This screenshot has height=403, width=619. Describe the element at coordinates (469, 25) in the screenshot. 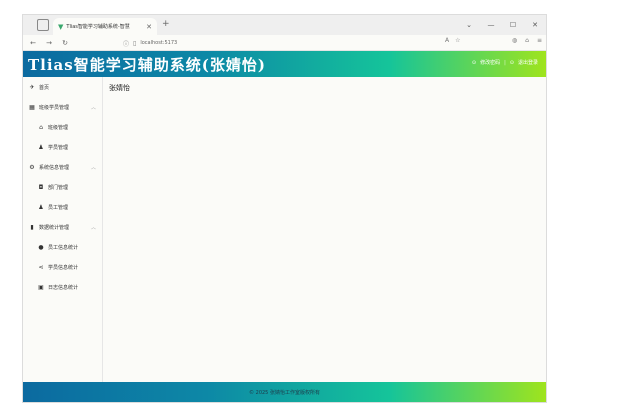

I see `tab-dropdown-icon: ⌄` at that location.